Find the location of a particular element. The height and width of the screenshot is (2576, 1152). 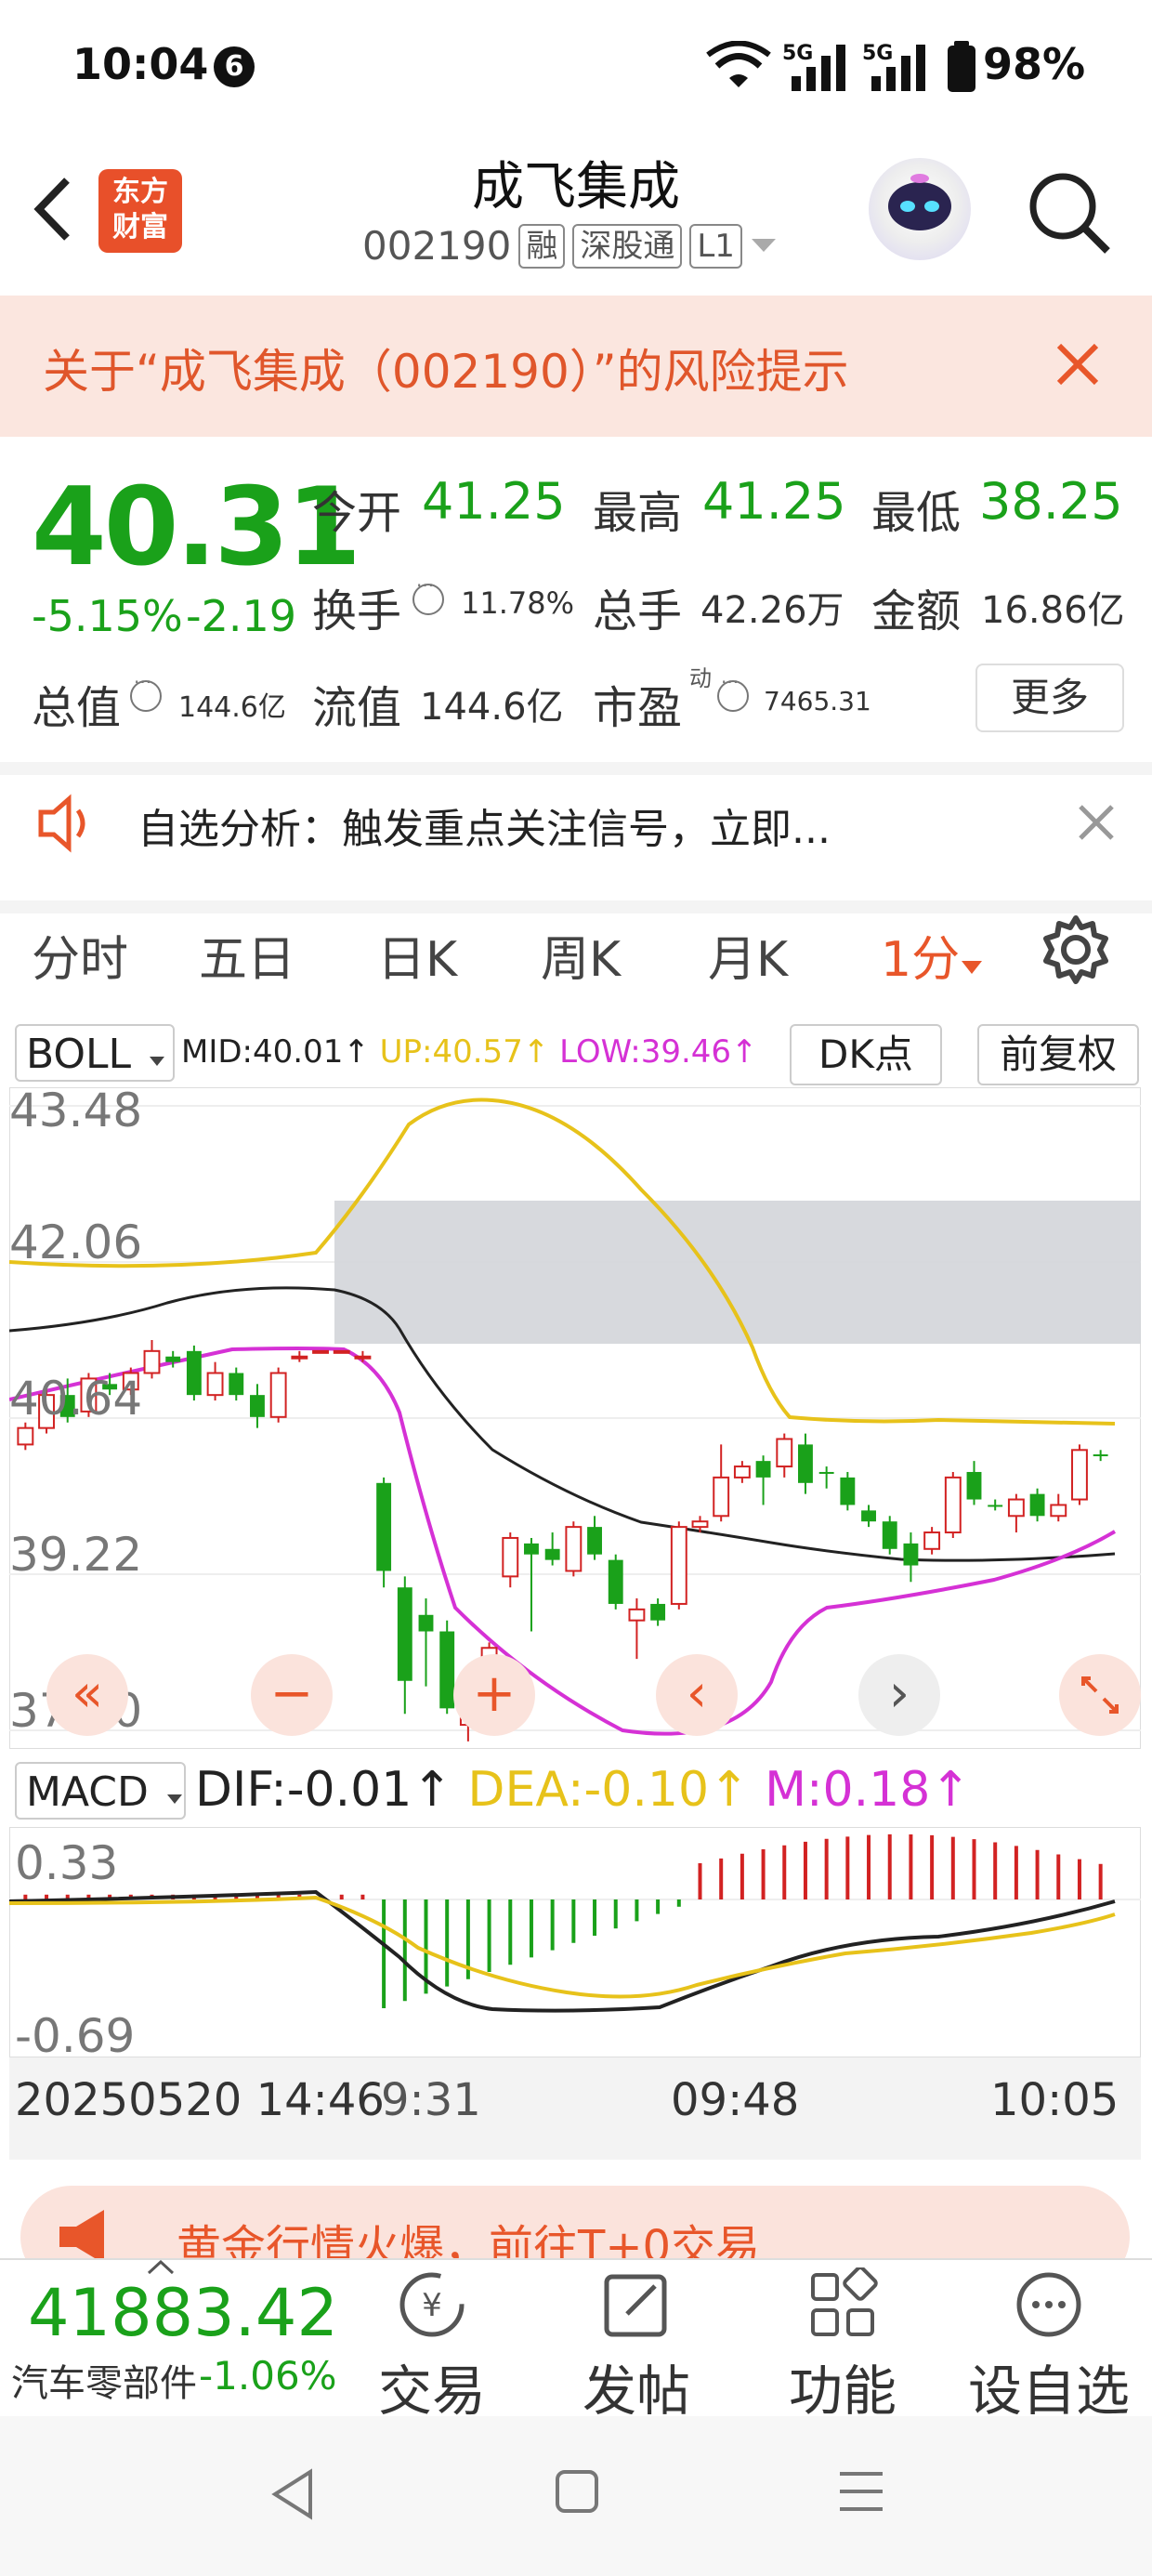

high-label: 最高 is located at coordinates (638, 513).